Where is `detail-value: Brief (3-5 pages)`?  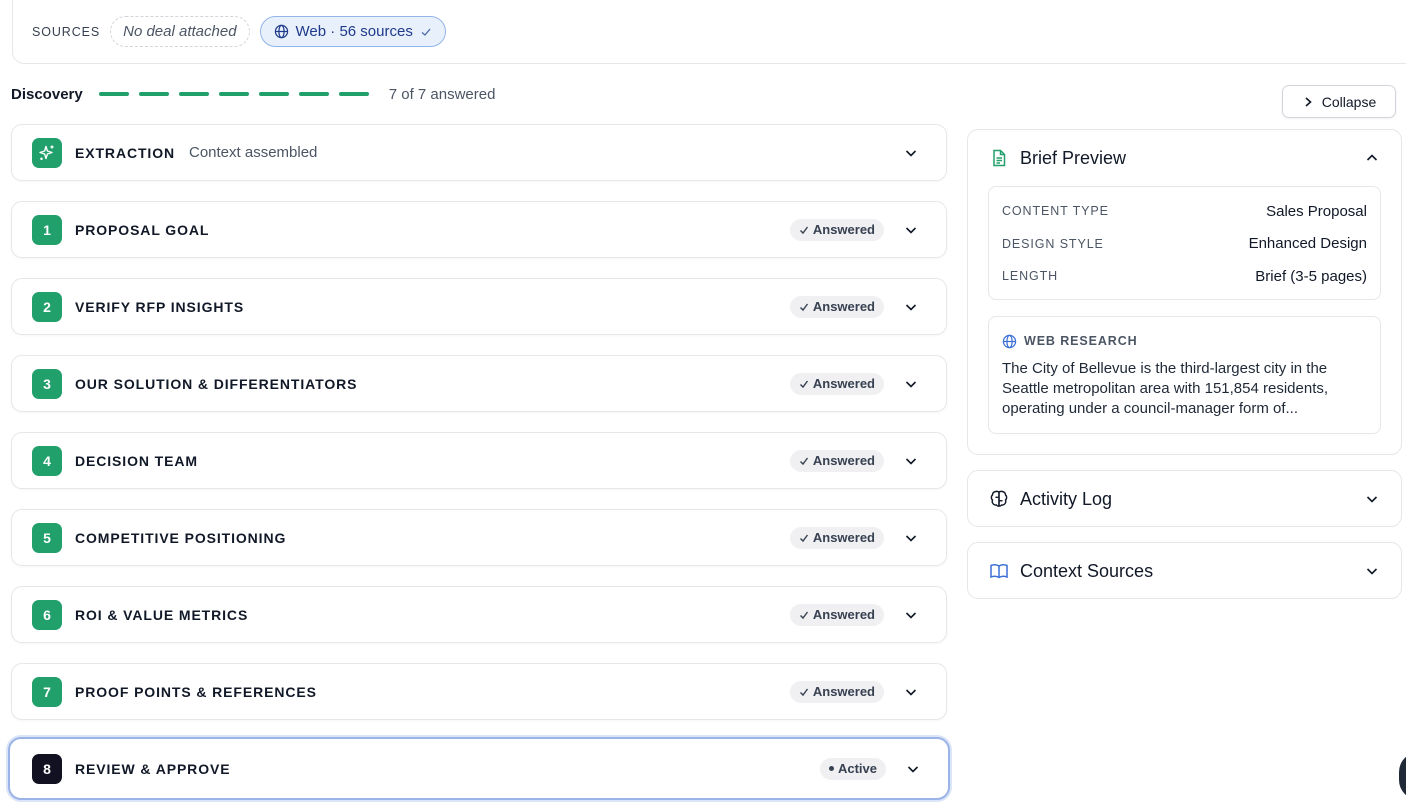 detail-value: Brief (3-5 pages) is located at coordinates (1311, 276).